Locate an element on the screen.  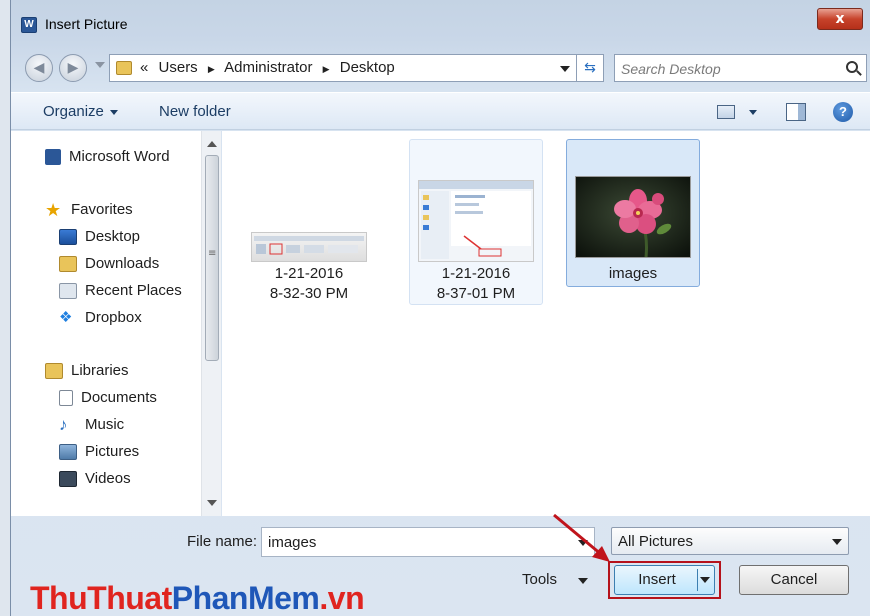
breadcrumb: « Users ▶ Administrator ▶ Desktop is located at coordinates (344, 68).